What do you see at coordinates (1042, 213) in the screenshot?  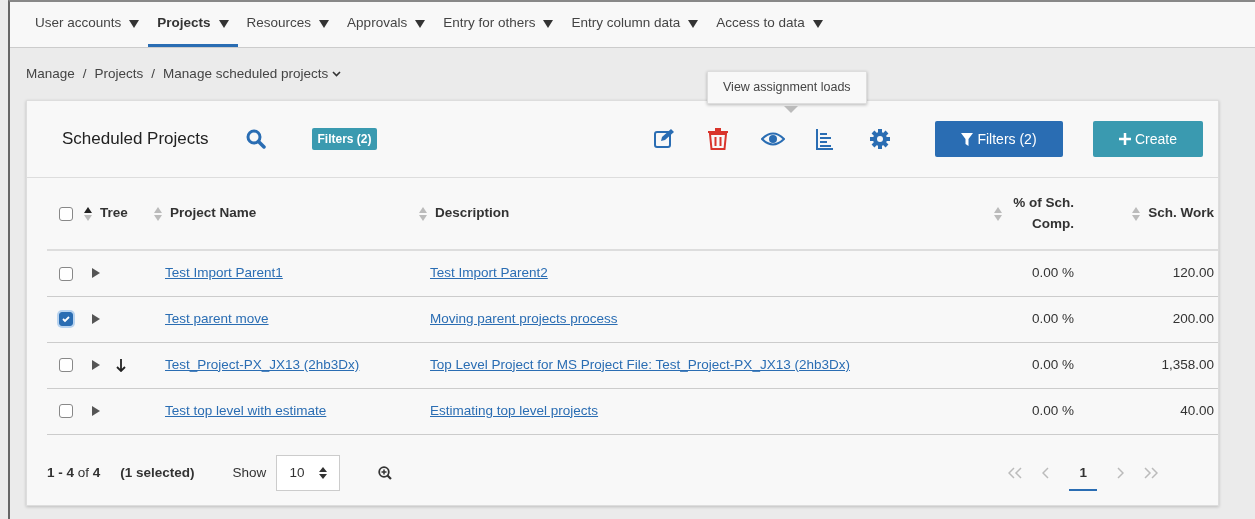 I see `column-header: % of Sch. Comp.` at bounding box center [1042, 213].